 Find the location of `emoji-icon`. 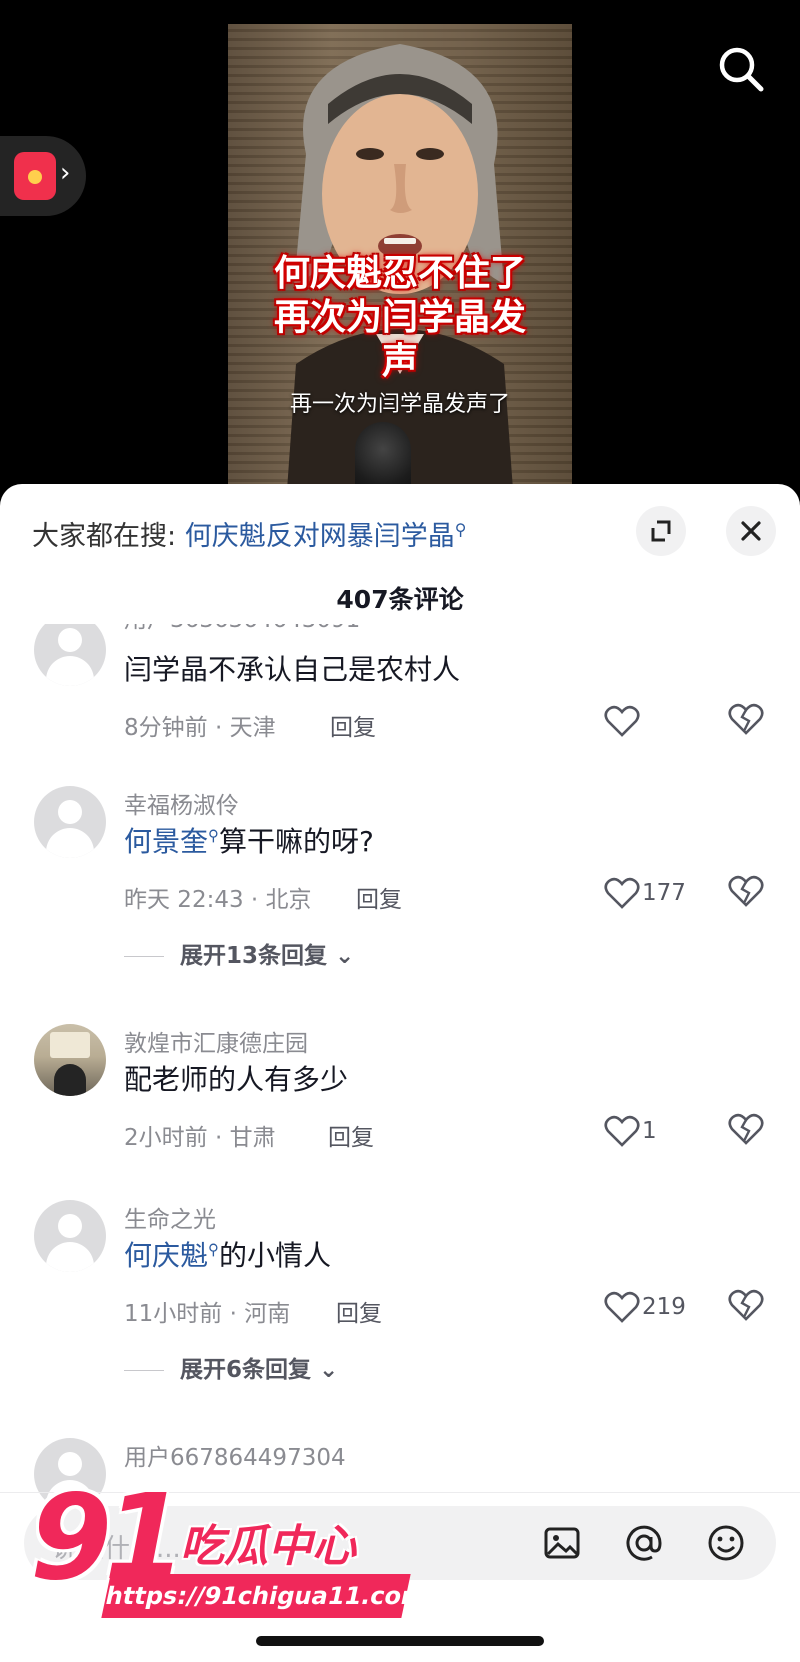

emoji-icon is located at coordinates (726, 1543).